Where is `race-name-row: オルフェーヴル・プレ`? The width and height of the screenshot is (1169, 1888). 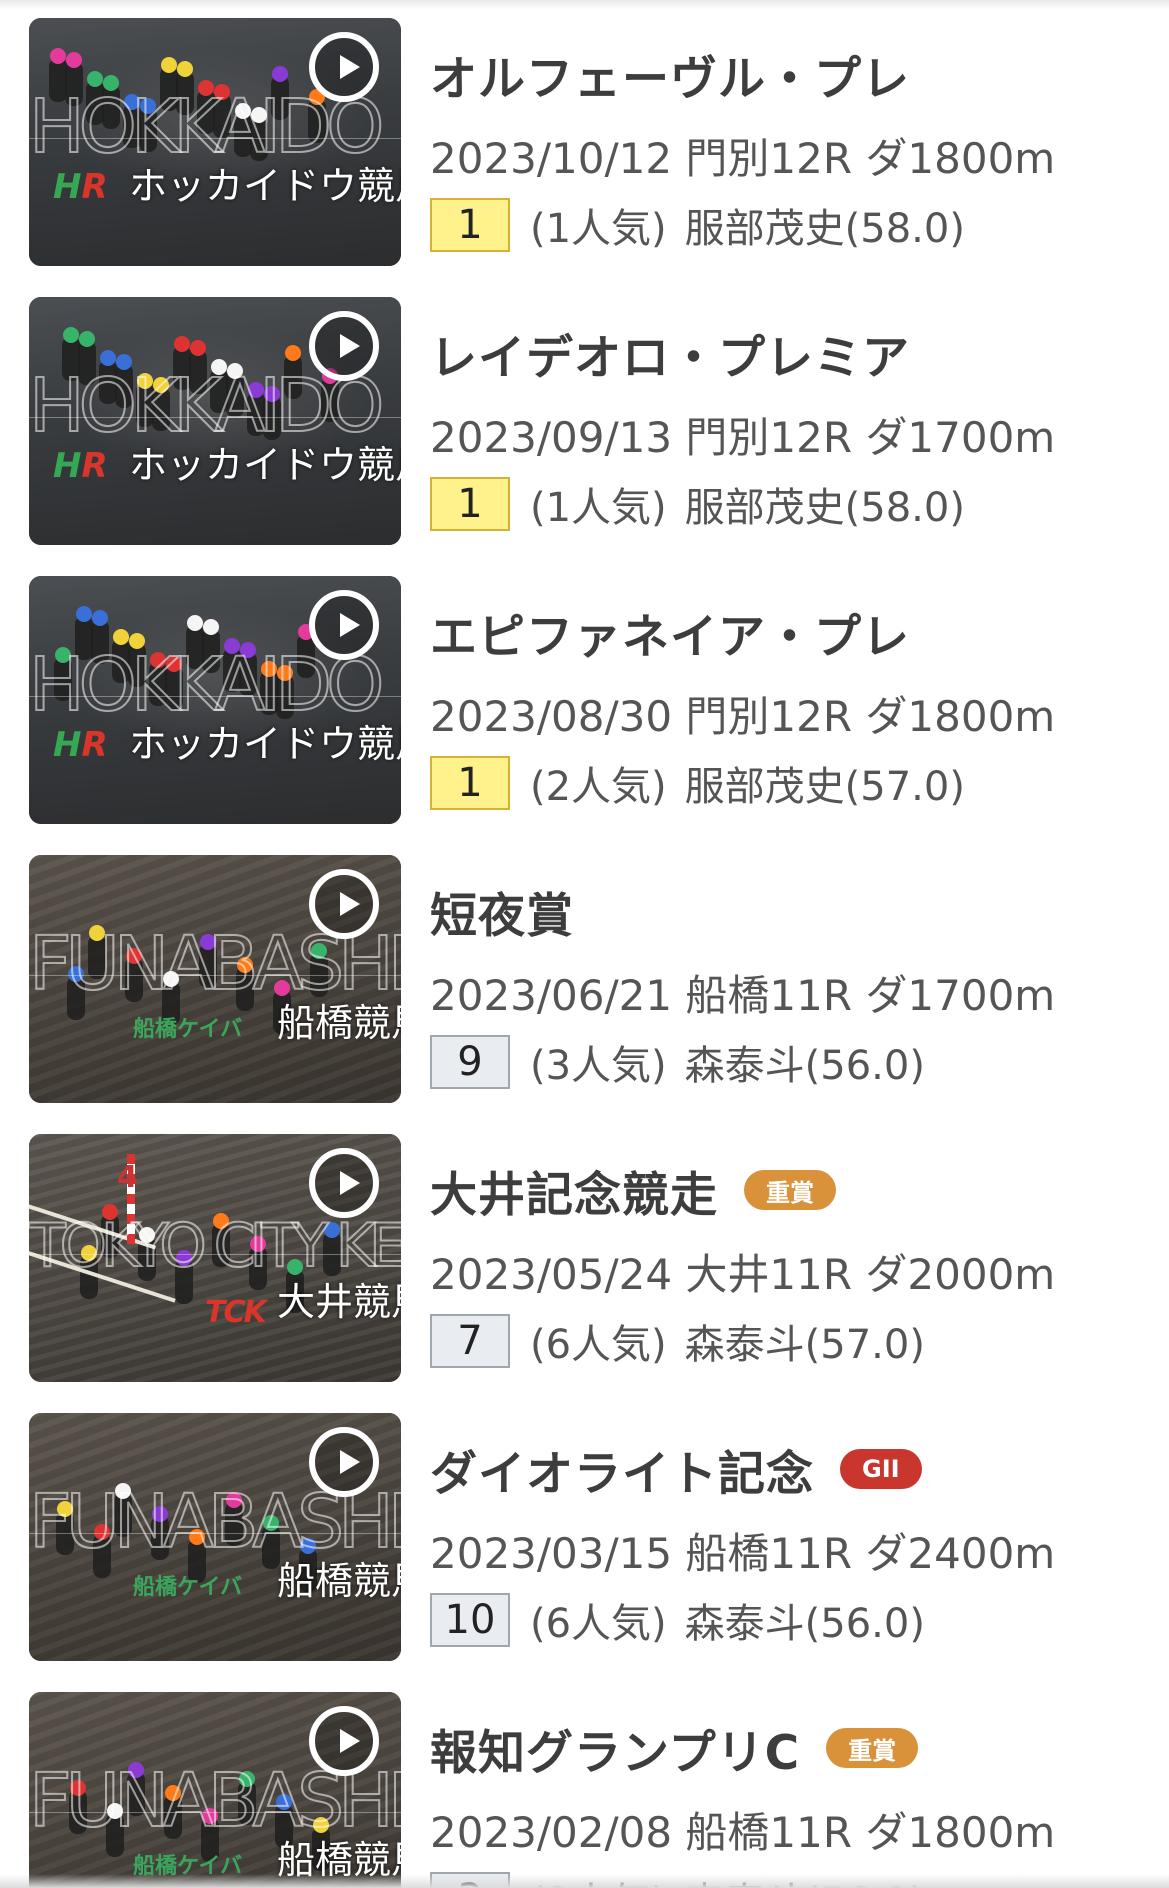 race-name-row: オルフェーヴル・プレ is located at coordinates (670, 75).